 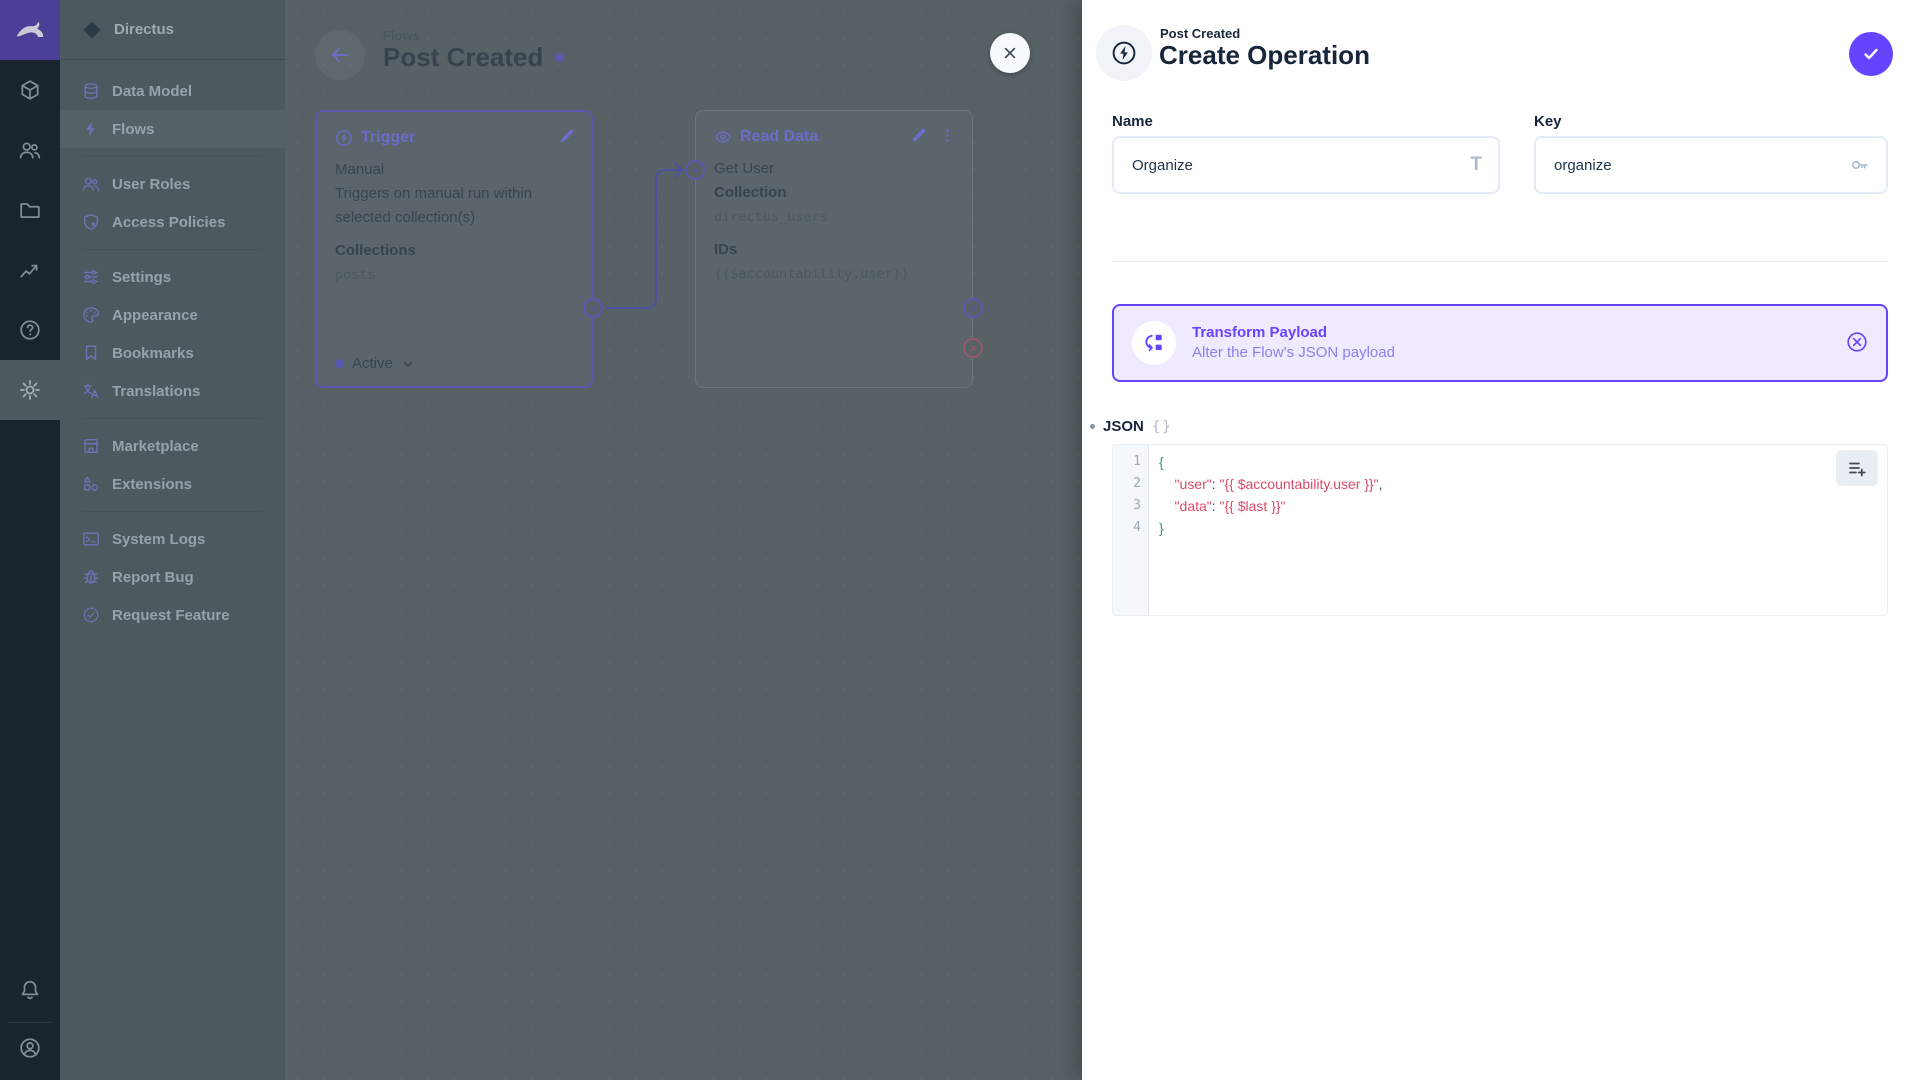 What do you see at coordinates (355, 275) in the screenshot?
I see `trigger-collections-value: posts` at bounding box center [355, 275].